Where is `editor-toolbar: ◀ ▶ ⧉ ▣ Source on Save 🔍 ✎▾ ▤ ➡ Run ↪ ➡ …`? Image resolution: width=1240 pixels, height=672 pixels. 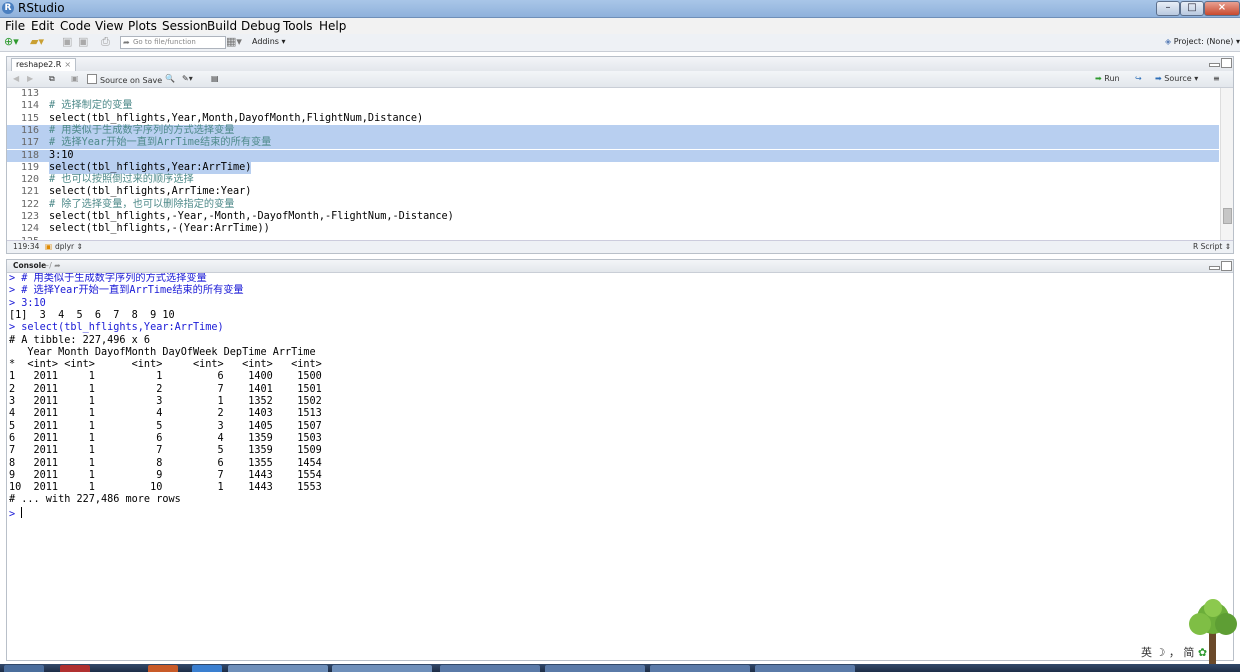
editor-toolbar: ◀ ▶ ⧉ ▣ Source on Save 🔍 ✎▾ ▤ ➡ Run ↪ ➡ … is located at coordinates (620, 79).